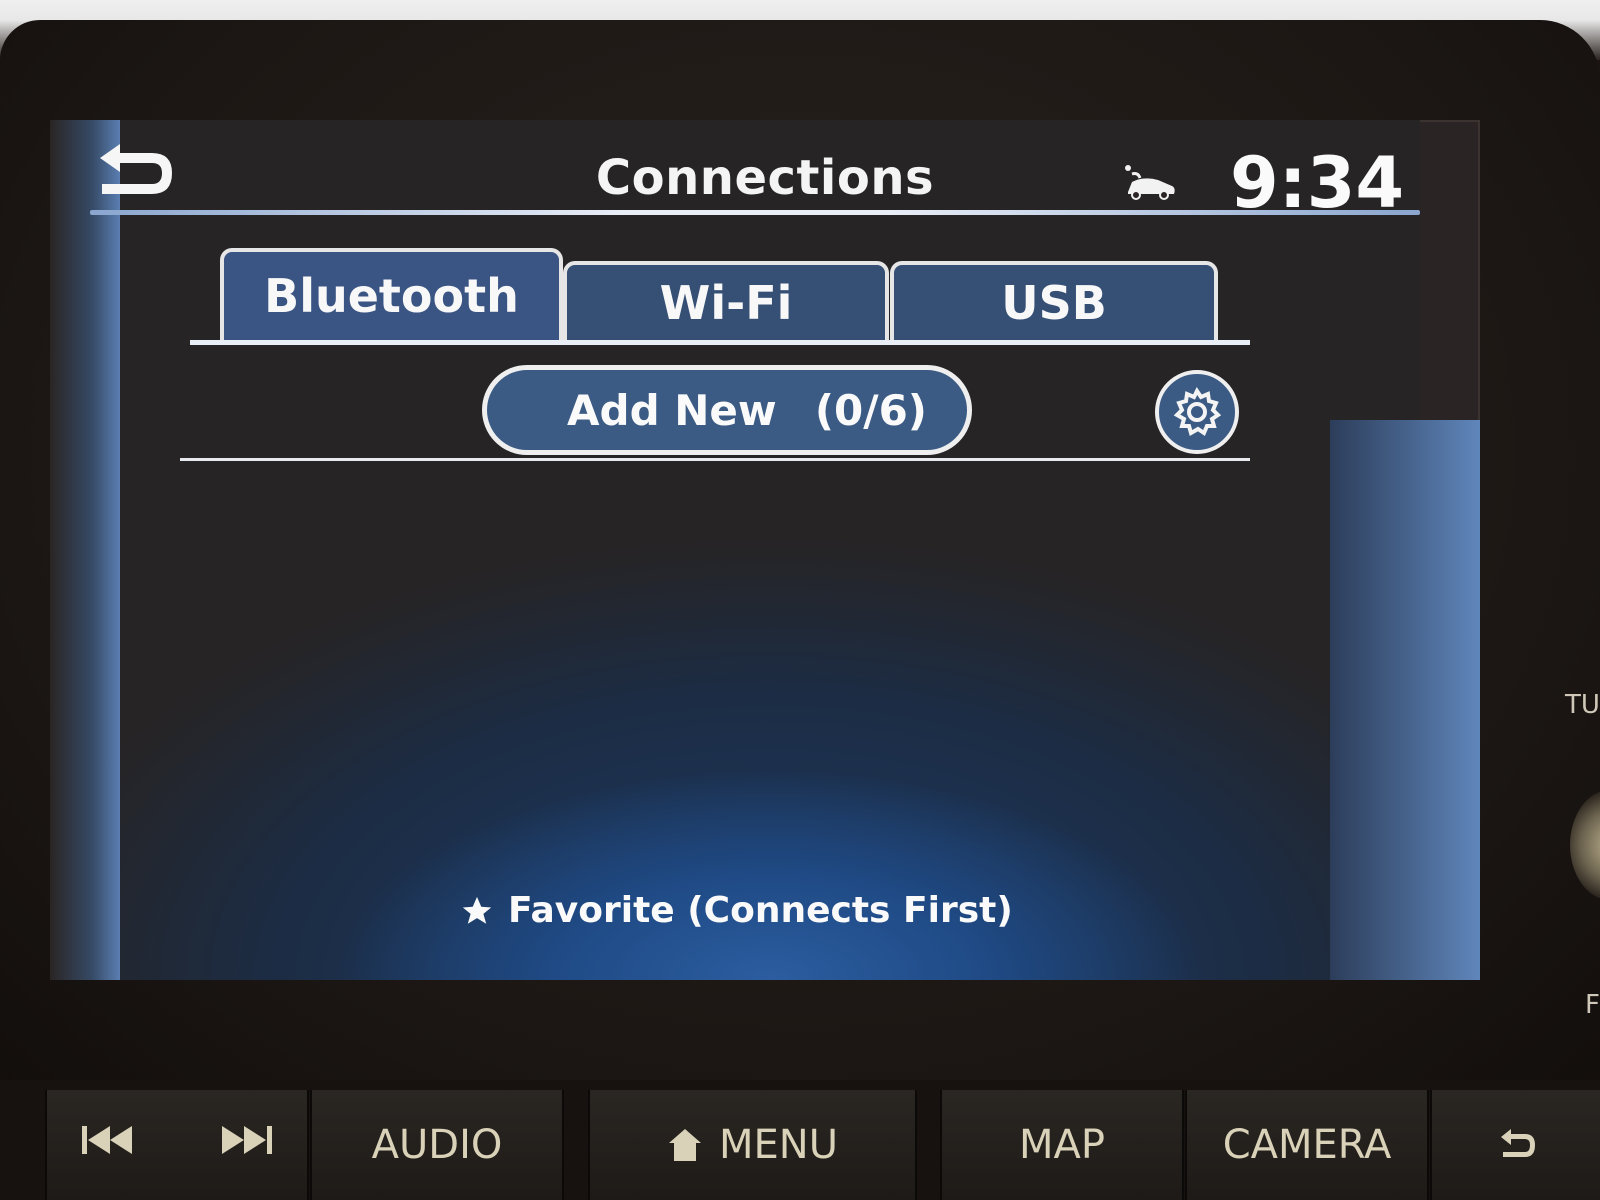 The width and height of the screenshot is (1600, 1200). I want to click on camera-button: CAMERA, so click(1307, 1145).